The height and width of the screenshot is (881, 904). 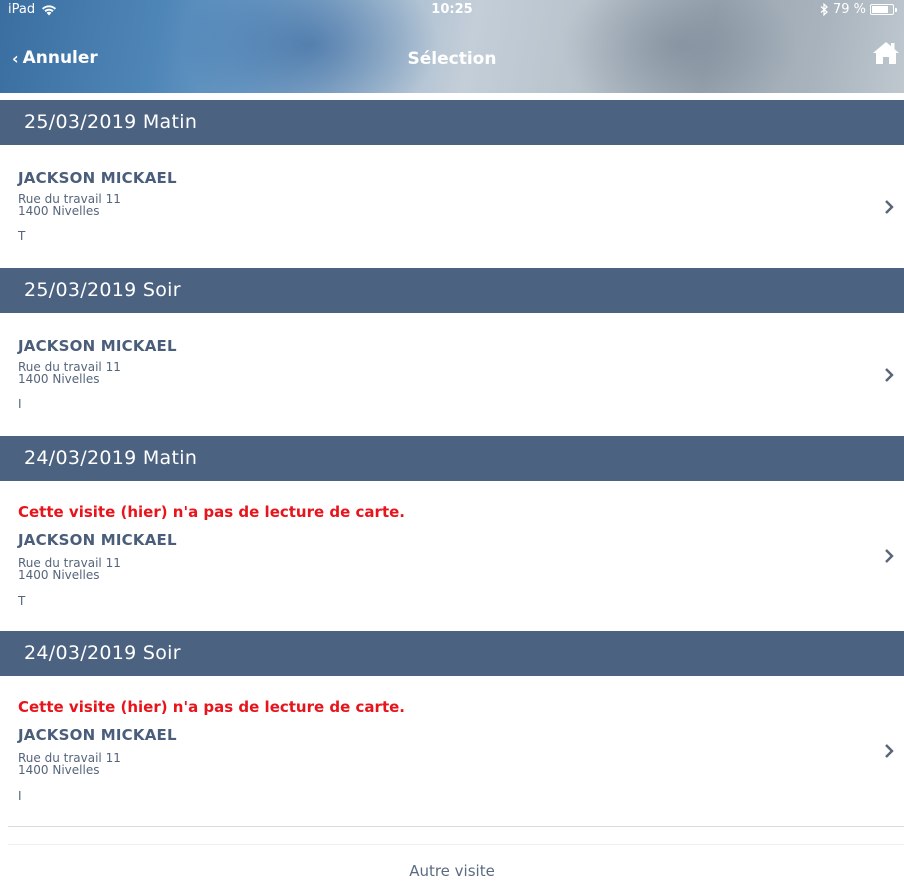 What do you see at coordinates (452, 458) in the screenshot?
I see `section-header: 24/03/2019 Matin` at bounding box center [452, 458].